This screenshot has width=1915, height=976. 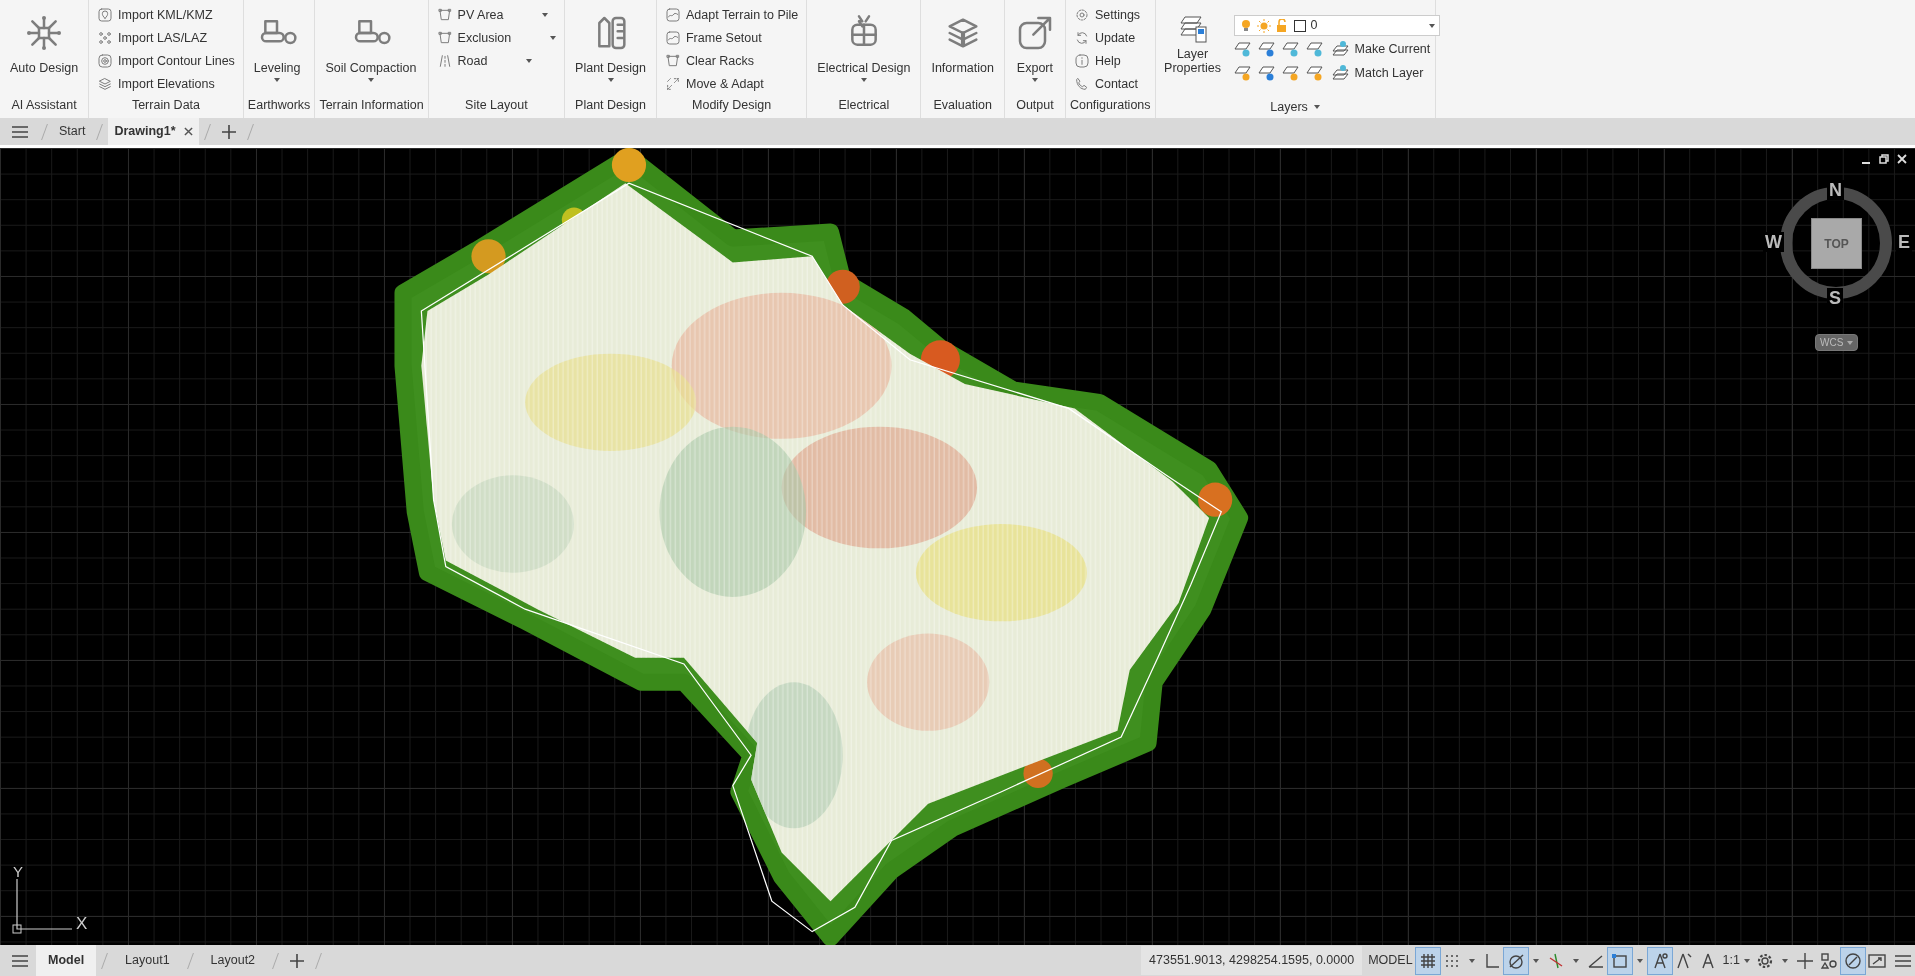 I want to click on axis-label: Y, so click(x=18, y=872).